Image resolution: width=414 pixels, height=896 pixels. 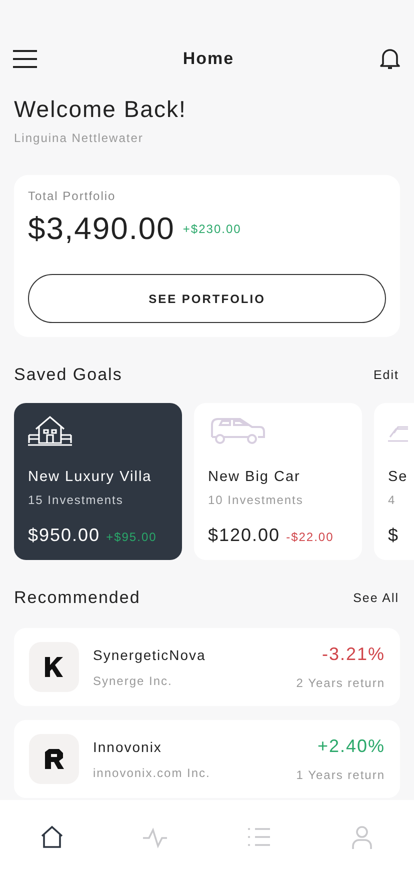 I want to click on goal-card: New Luxury Villa 15 Investments $950.00 +$95.00, so click(x=98, y=481).